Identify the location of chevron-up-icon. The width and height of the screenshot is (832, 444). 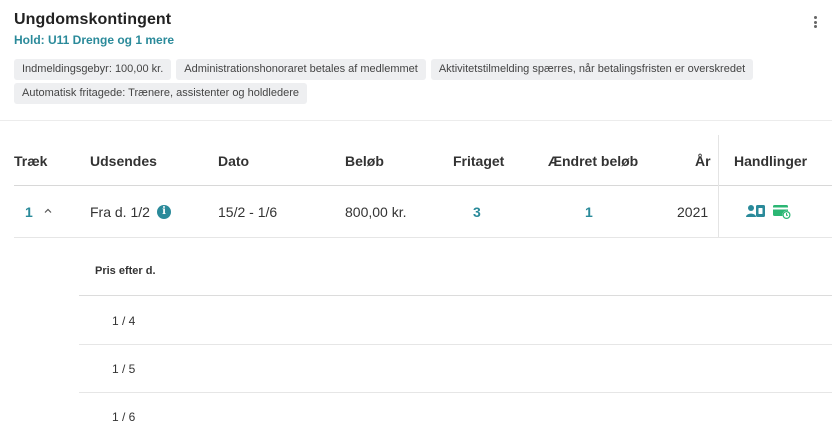
(48, 211).